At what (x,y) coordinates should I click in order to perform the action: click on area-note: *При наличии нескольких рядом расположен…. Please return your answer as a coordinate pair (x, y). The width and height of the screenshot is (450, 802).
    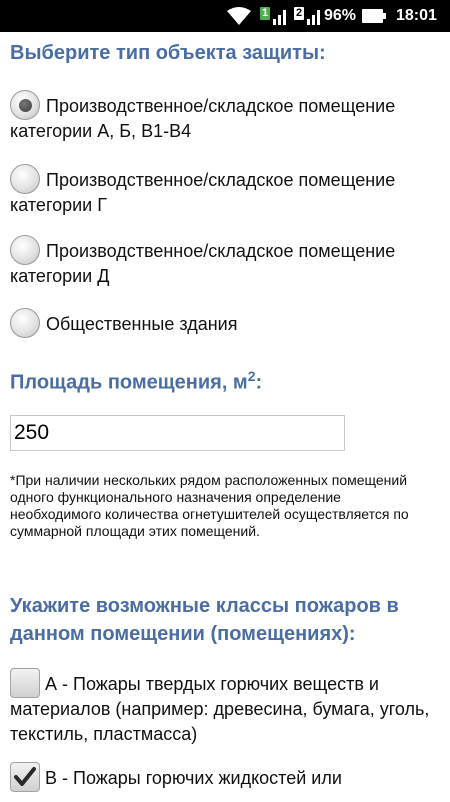
    Looking at the image, I should click on (209, 505).